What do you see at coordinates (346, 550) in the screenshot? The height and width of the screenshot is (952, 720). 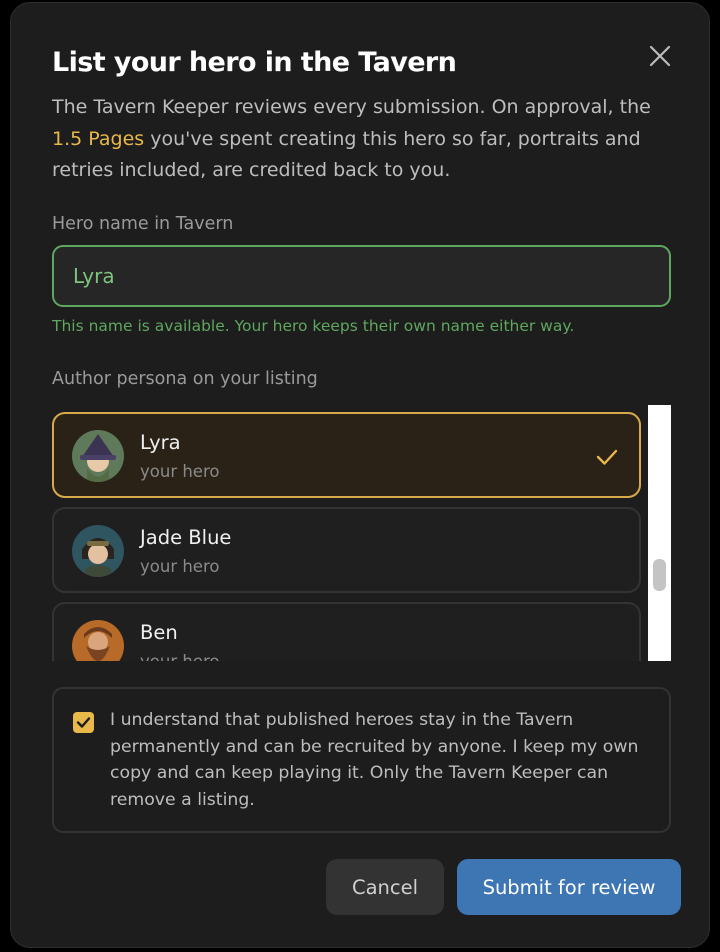 I see `persona-option-jade-blue: Jade Blue your hero` at bounding box center [346, 550].